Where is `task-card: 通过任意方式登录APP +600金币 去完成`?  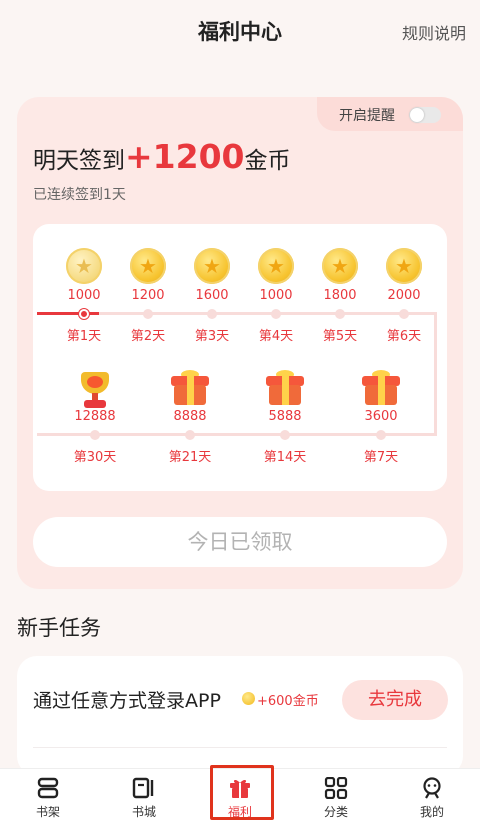 task-card: 通过任意方式登录APP +600金币 去完成 is located at coordinates (240, 716).